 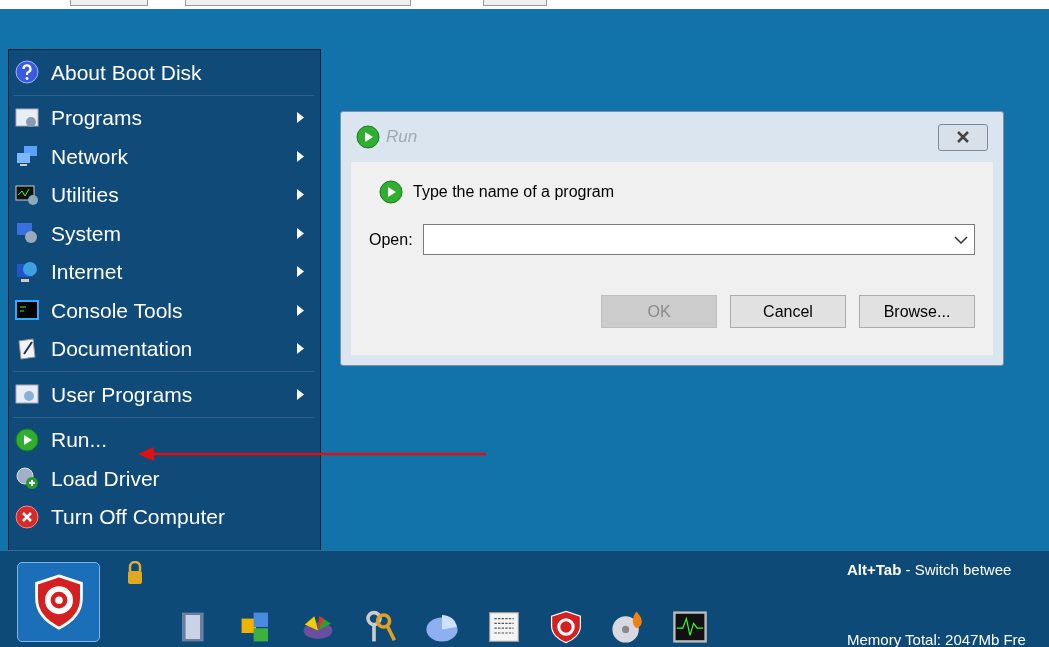 What do you see at coordinates (163, 72) in the screenshot?
I see `menu-item: About Boot Disk` at bounding box center [163, 72].